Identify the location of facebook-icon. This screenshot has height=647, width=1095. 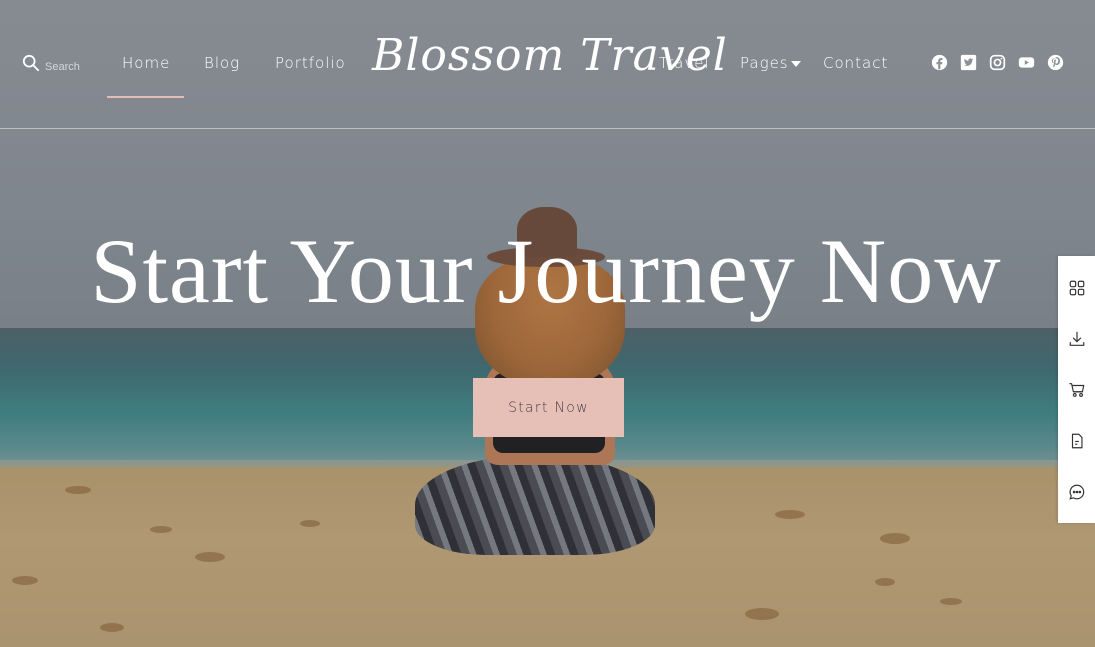
(939, 62).